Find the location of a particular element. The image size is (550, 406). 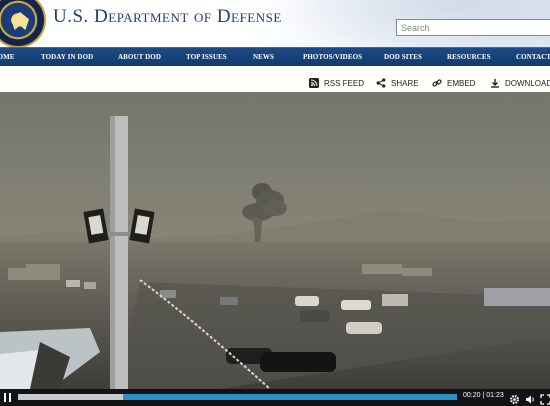

seek-bar is located at coordinates (237, 397).